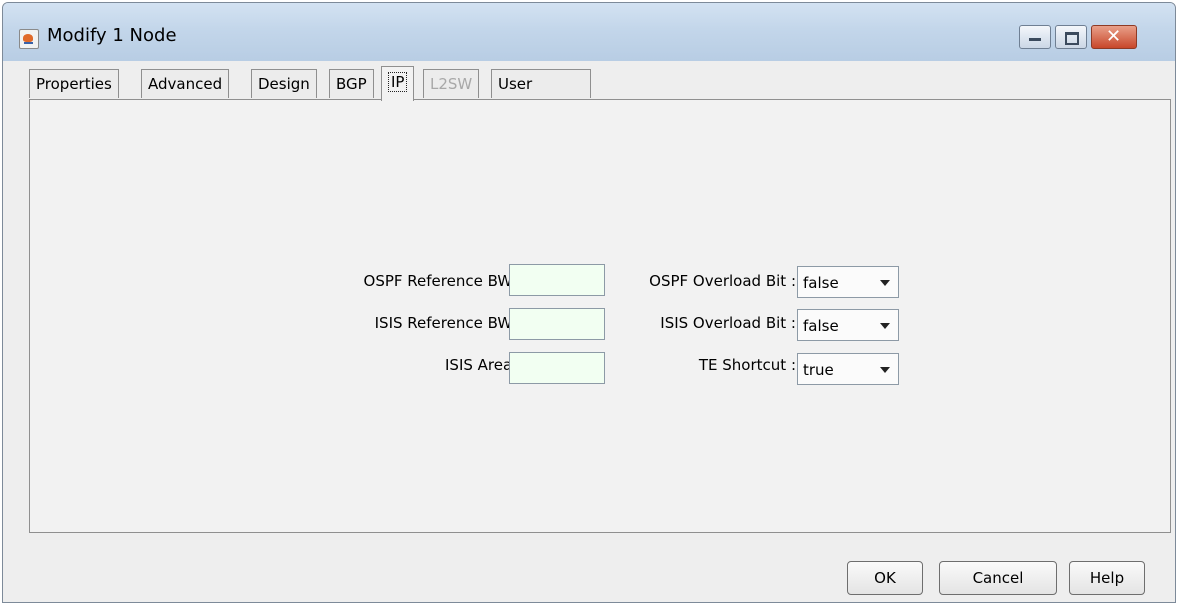 The height and width of the screenshot is (603, 1178). What do you see at coordinates (818, 370) in the screenshot?
I see `te-shortcut-value: true` at bounding box center [818, 370].